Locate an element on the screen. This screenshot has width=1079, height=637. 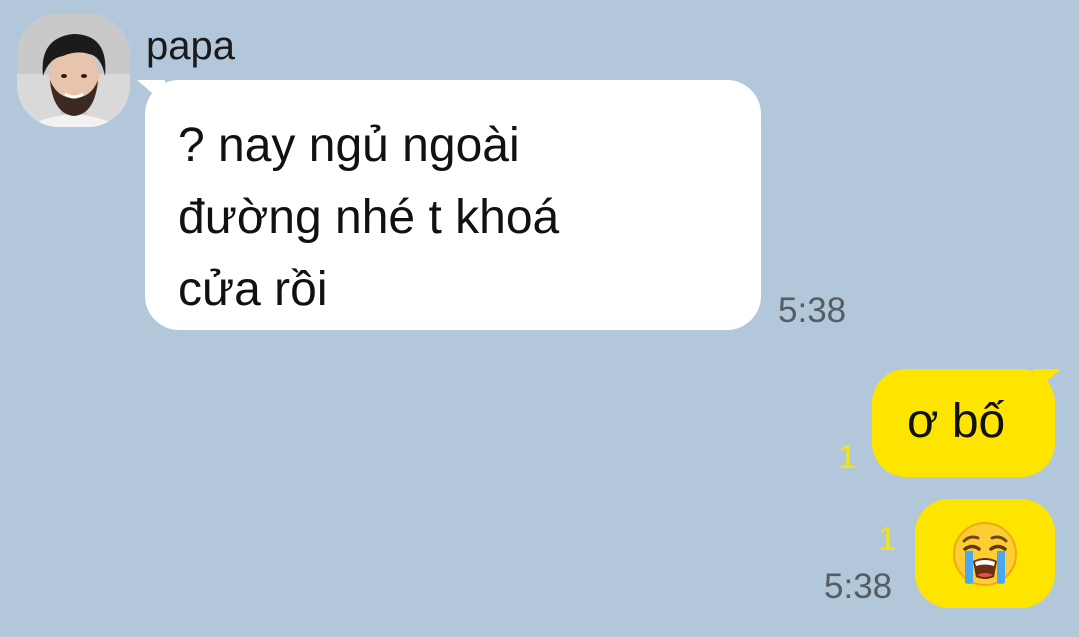
incoming-message-text: ? nay ngủ ngoài đường nhé t khoá cửa rồi is located at coordinates (369, 217).